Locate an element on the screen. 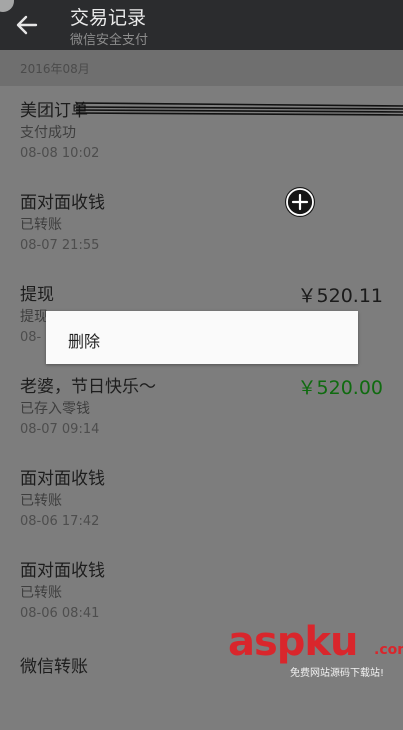  month-label: 2016年08月 is located at coordinates (55, 69).